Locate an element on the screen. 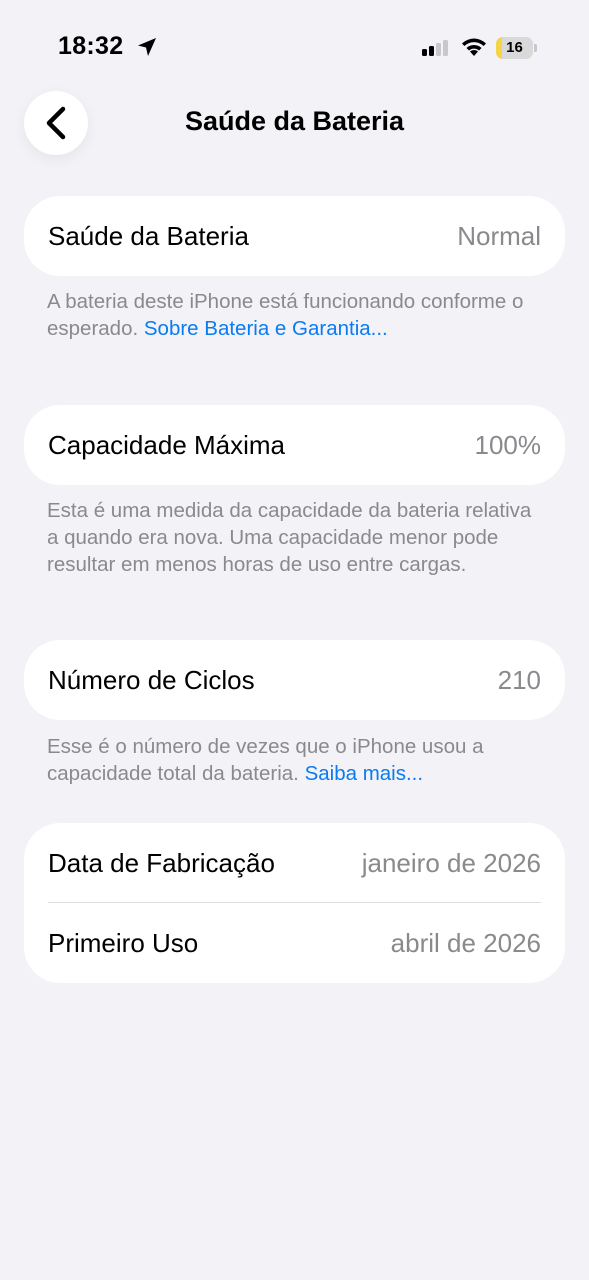  max-capacity-card: Capacidade Máxima 100% is located at coordinates (294, 445).